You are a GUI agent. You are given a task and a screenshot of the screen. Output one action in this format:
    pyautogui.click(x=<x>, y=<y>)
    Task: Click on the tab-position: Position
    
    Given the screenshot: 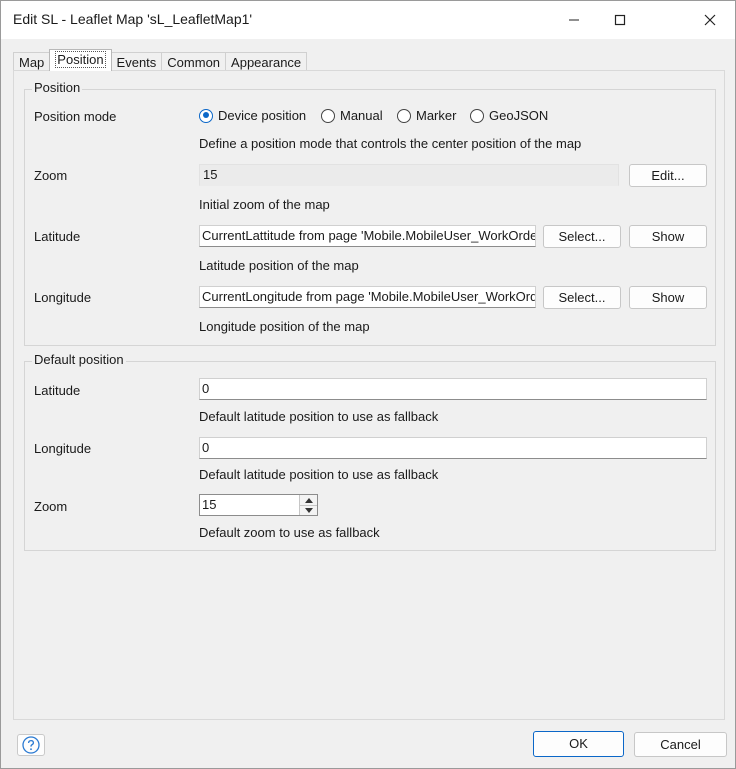 What is the action you would take?
    pyautogui.click(x=80, y=60)
    